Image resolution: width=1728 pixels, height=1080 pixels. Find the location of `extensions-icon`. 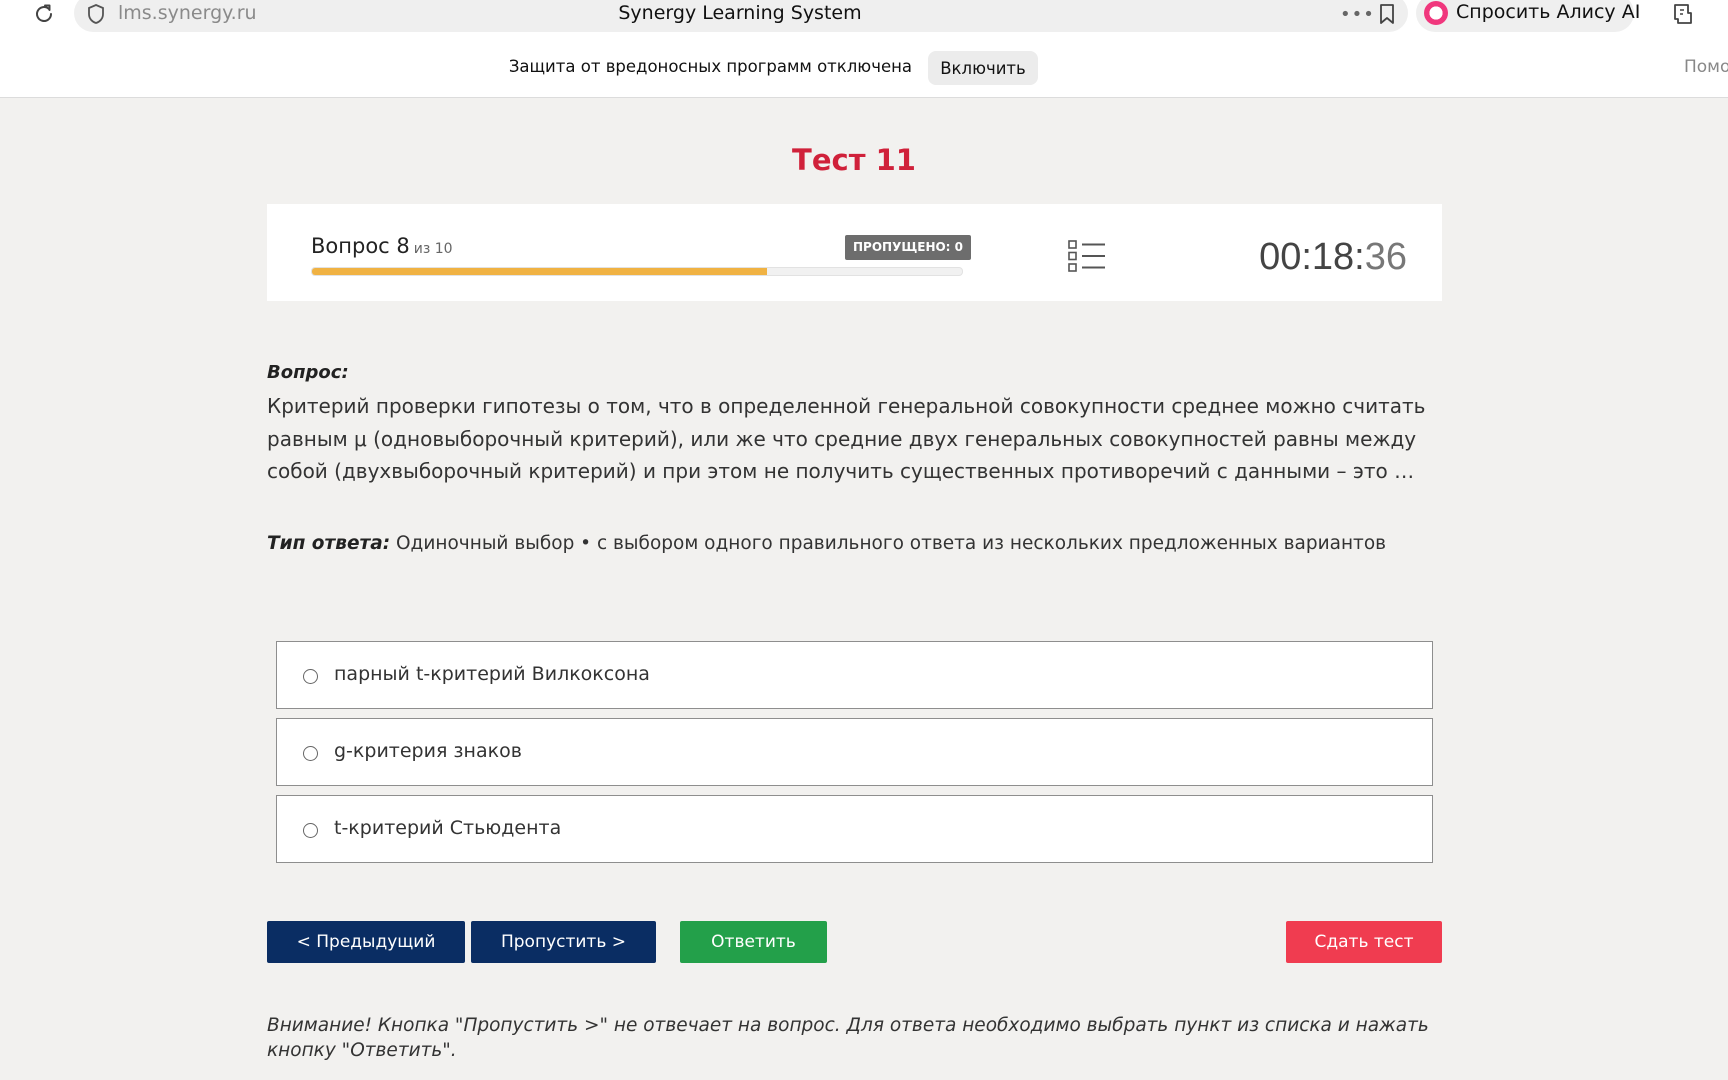

extensions-icon is located at coordinates (1683, 14).